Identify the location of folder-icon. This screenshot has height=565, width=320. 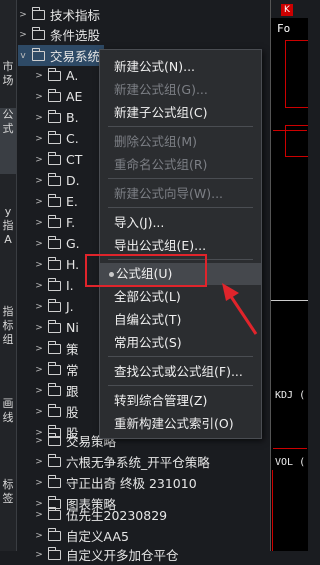
(54, 553).